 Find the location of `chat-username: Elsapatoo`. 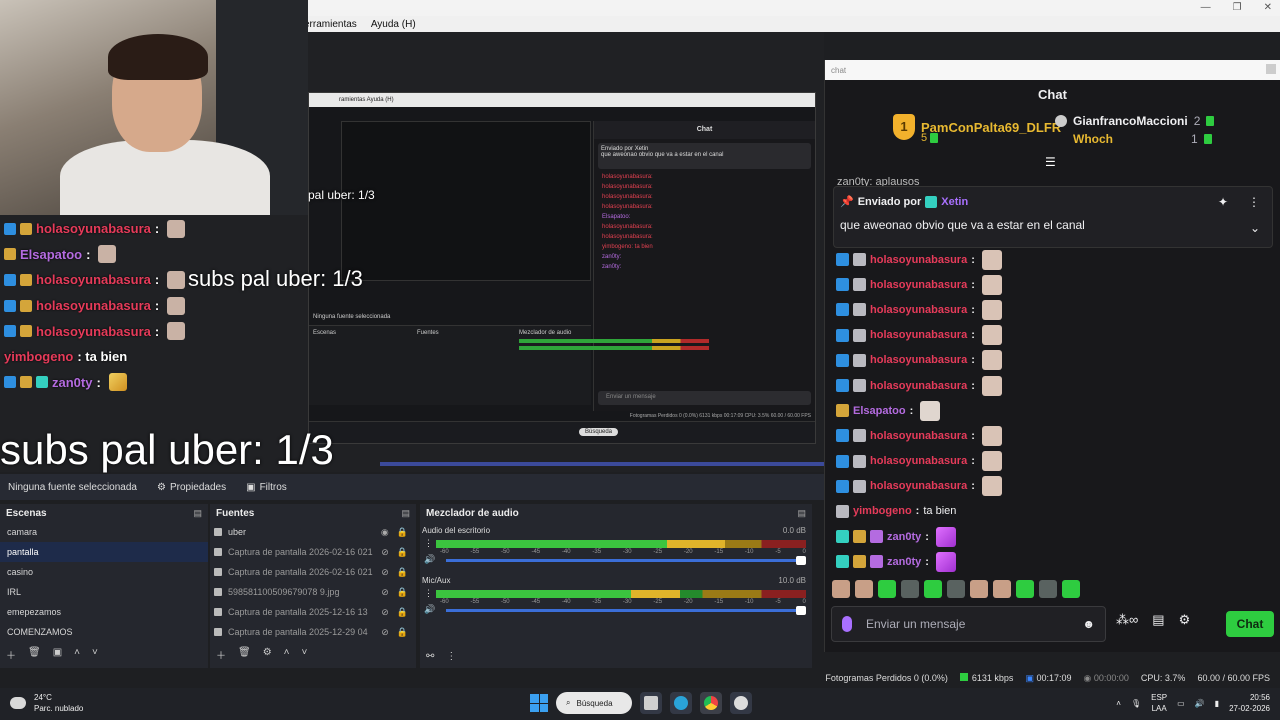

chat-username: Elsapatoo is located at coordinates (879, 411).